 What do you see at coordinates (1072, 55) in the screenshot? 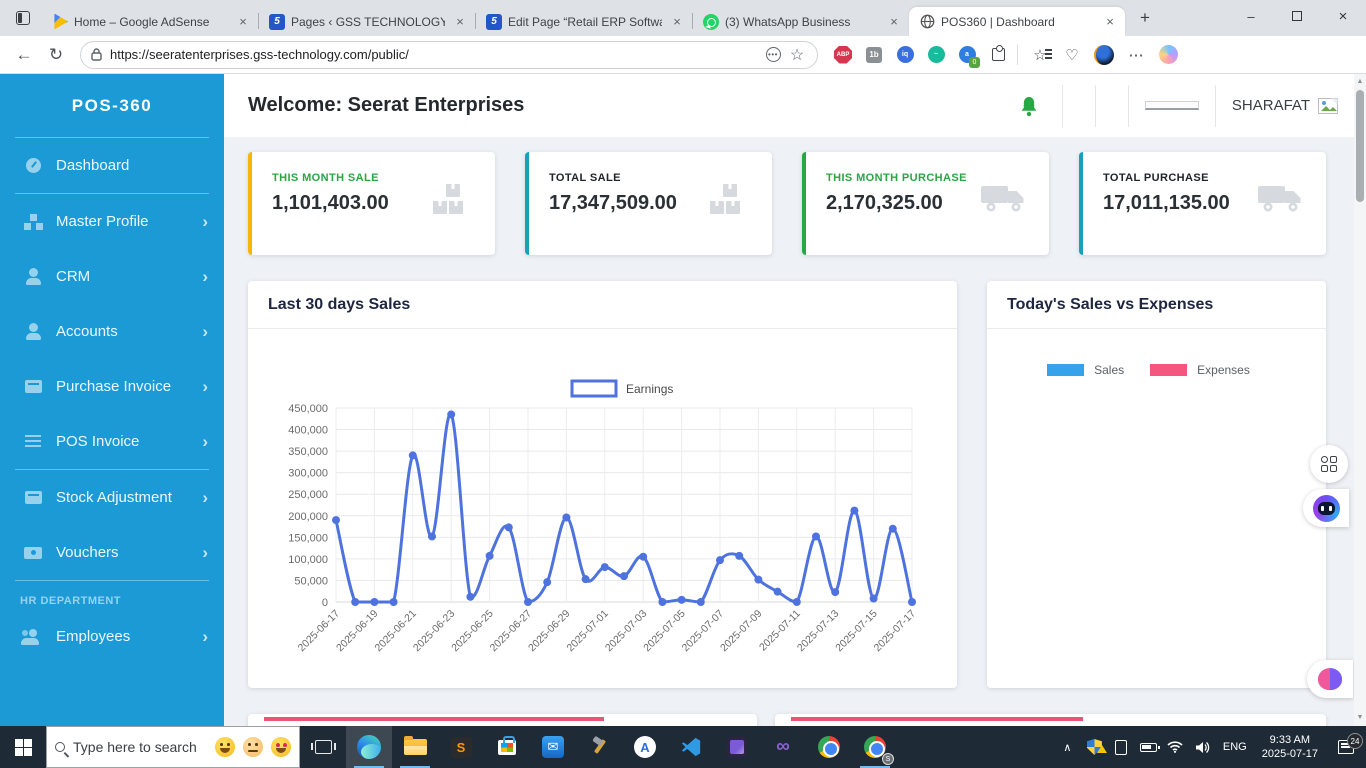
I see `browser-essentials-button: ♡` at bounding box center [1072, 55].